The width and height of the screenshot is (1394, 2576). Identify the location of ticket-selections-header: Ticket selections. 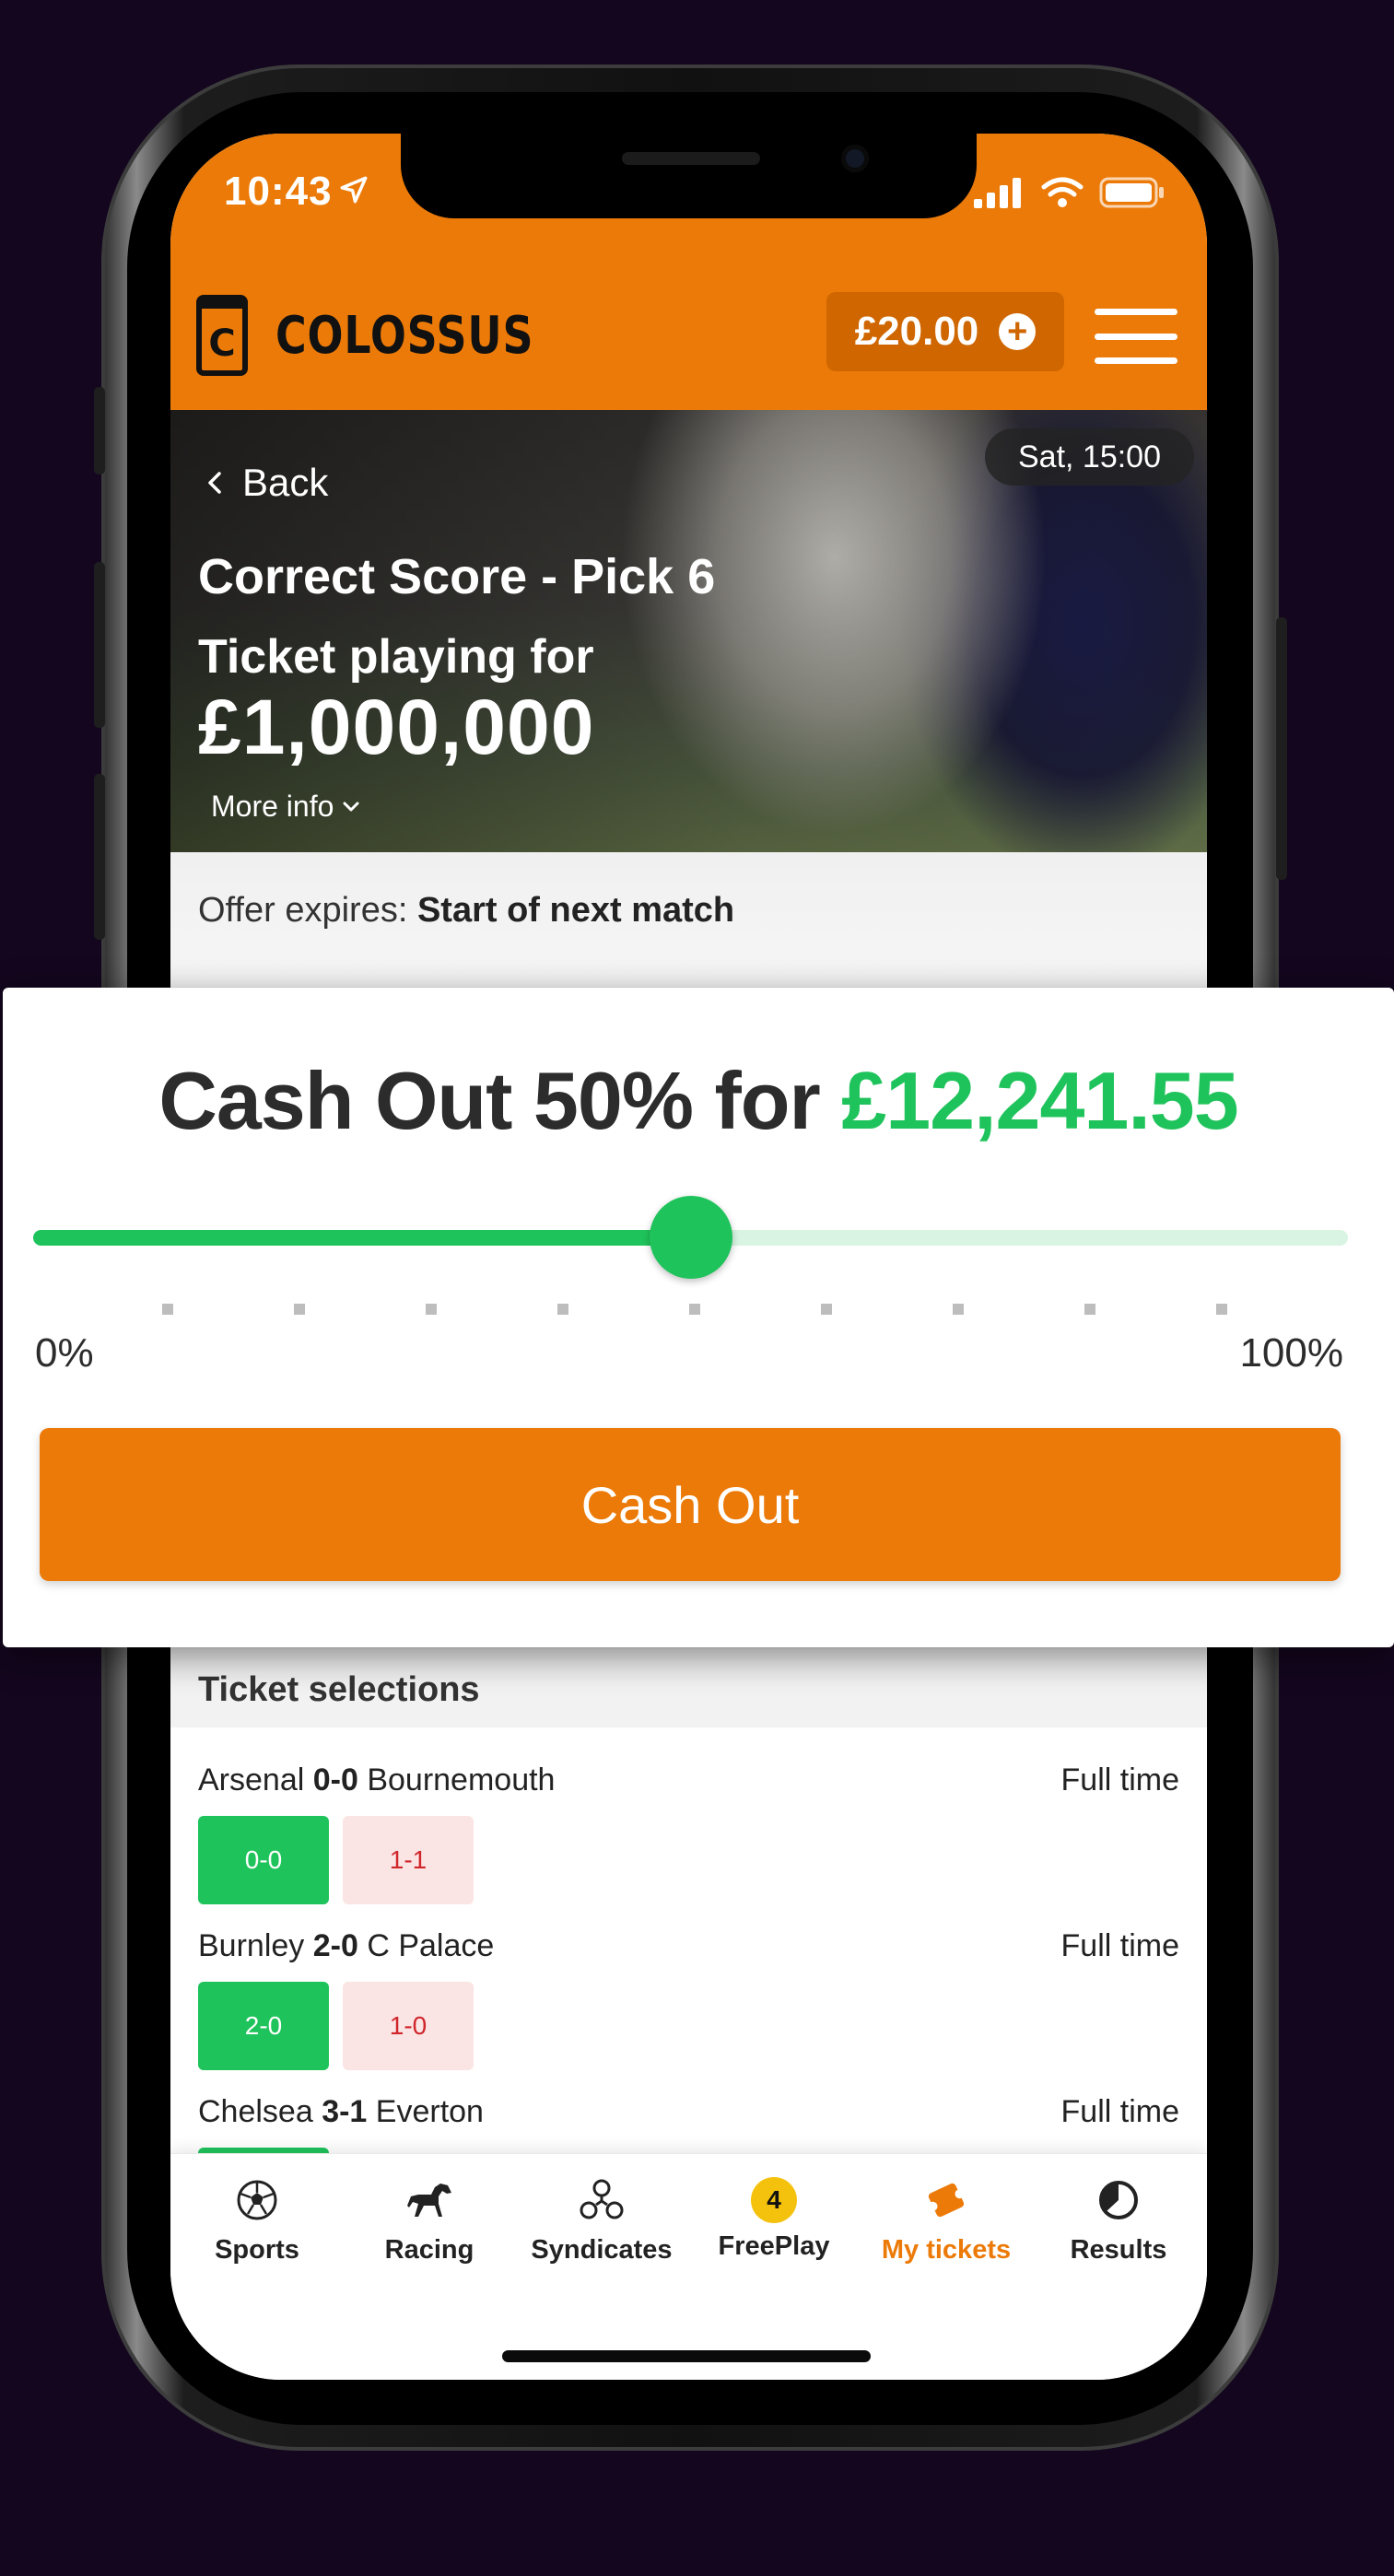
(689, 1681).